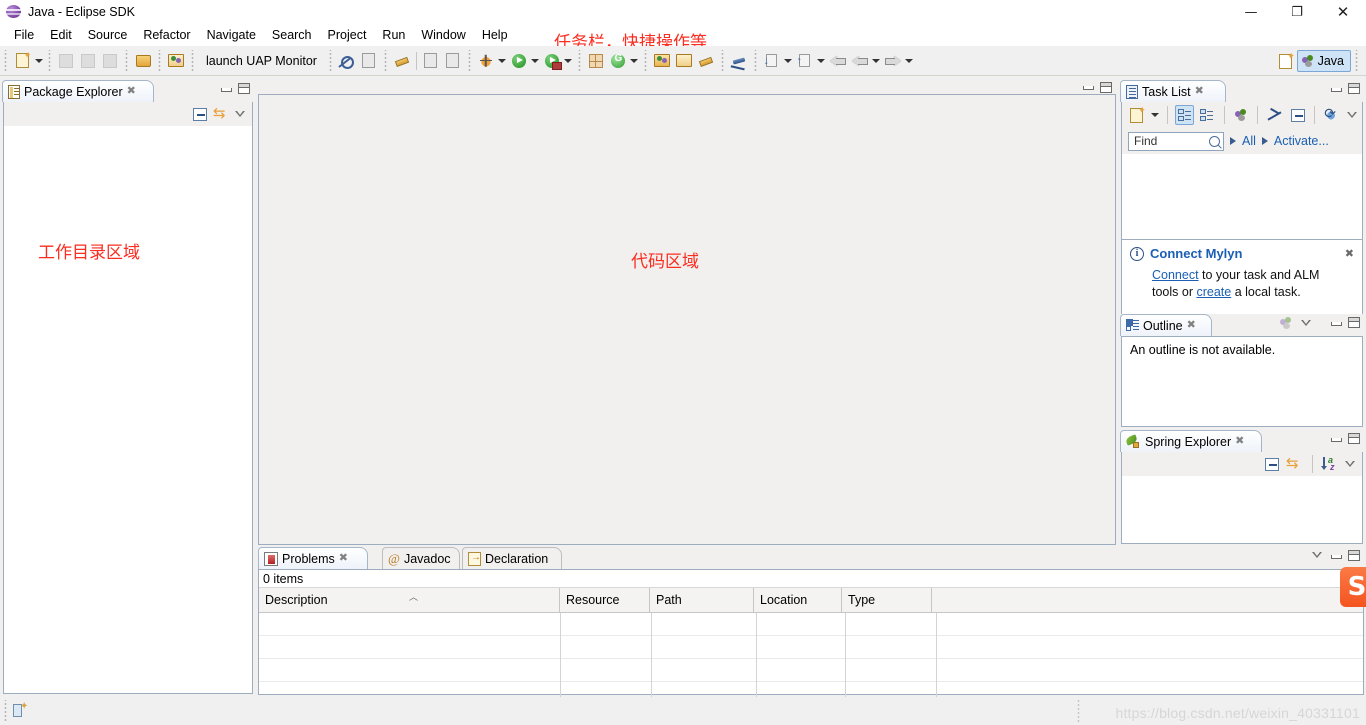 This screenshot has height=725, width=1366. What do you see at coordinates (1173, 91) in the screenshot?
I see `tab-task-list: Task List ✖` at bounding box center [1173, 91].